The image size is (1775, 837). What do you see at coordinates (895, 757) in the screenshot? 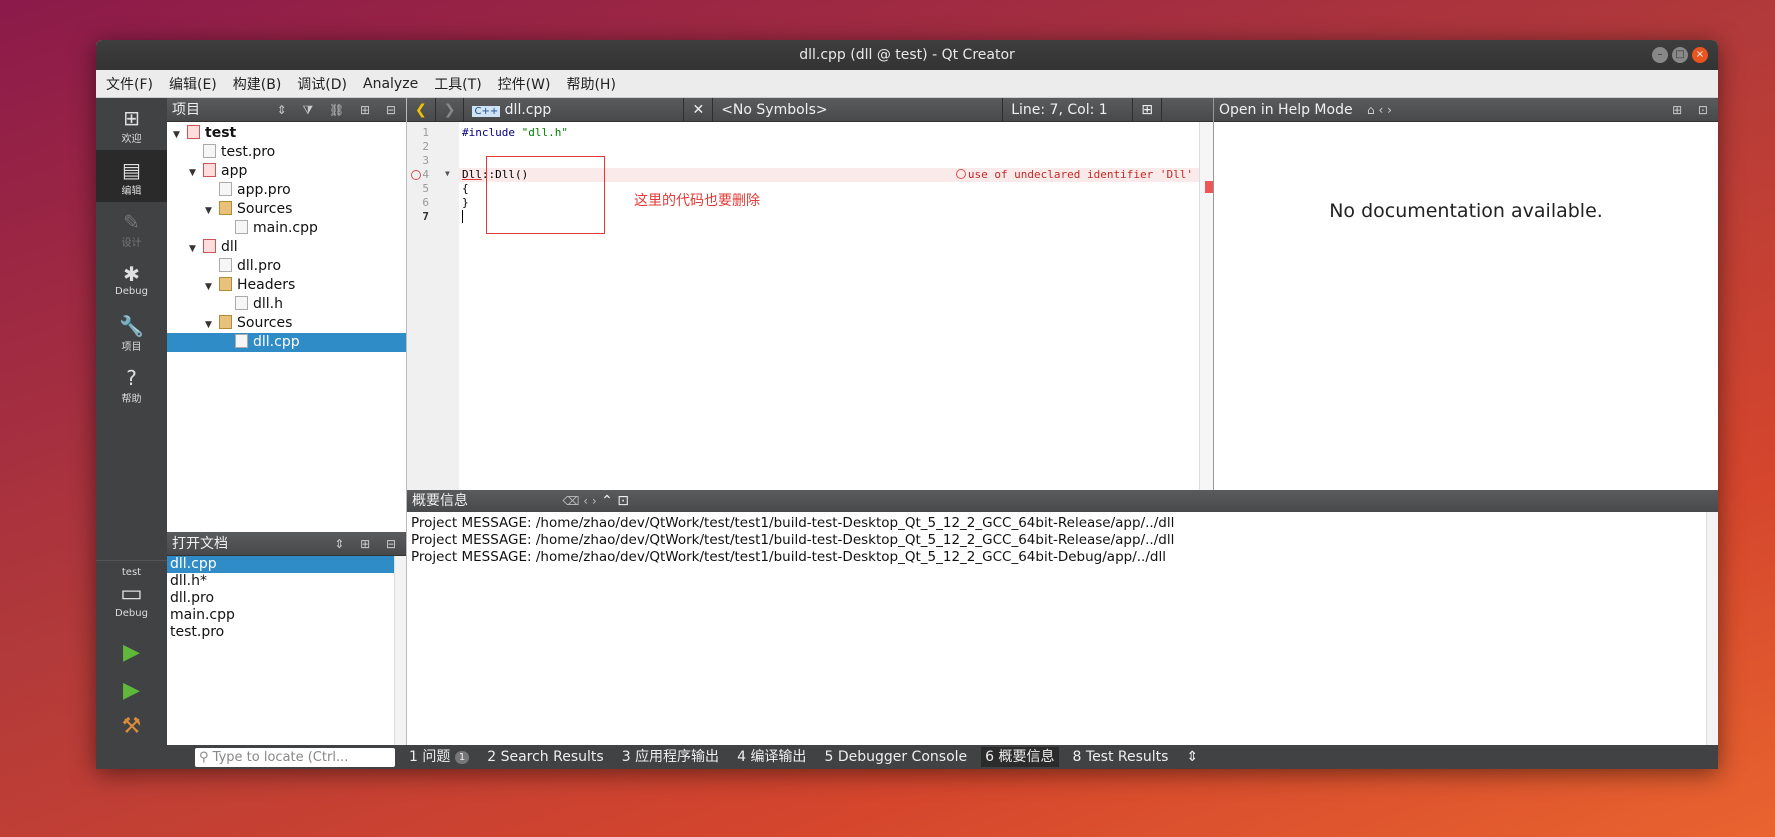
I see `tab-debugger-console: 5 Debugger Console` at bounding box center [895, 757].